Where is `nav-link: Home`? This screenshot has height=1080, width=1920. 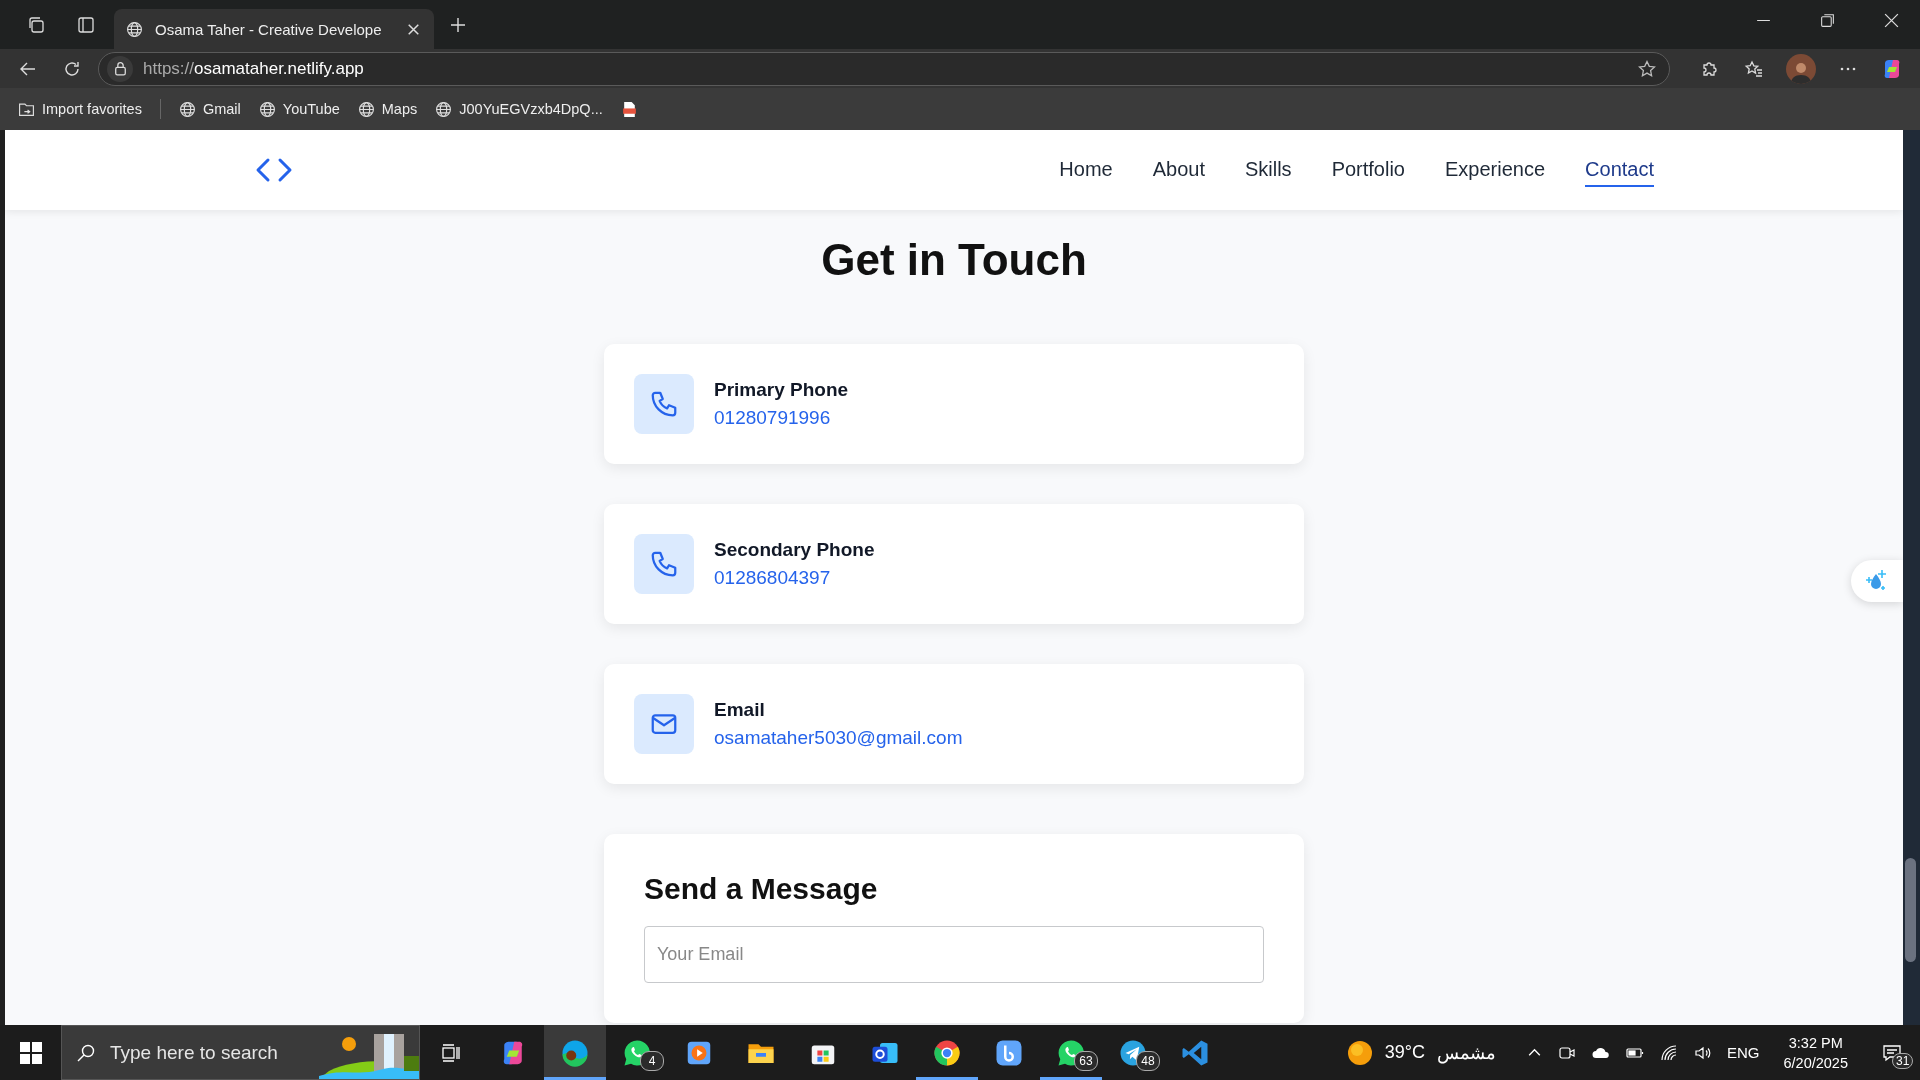 nav-link: Home is located at coordinates (1086, 170).